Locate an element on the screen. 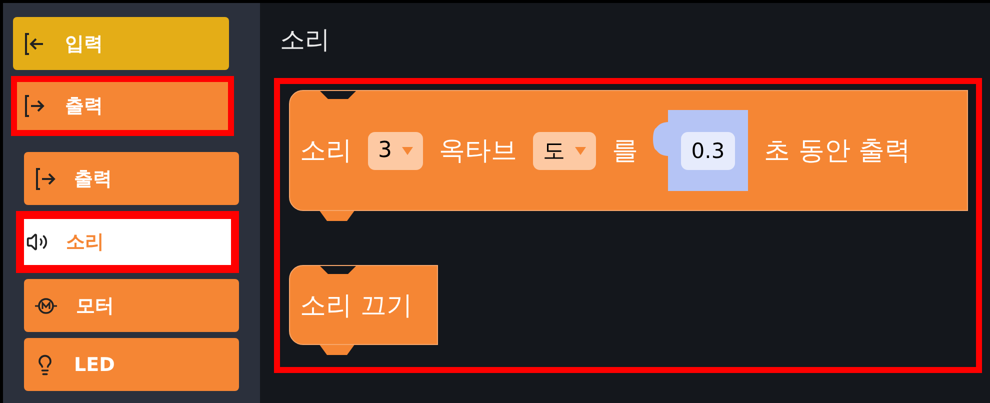 This screenshot has height=403, width=990. number-field: 0.3 is located at coordinates (708, 151).